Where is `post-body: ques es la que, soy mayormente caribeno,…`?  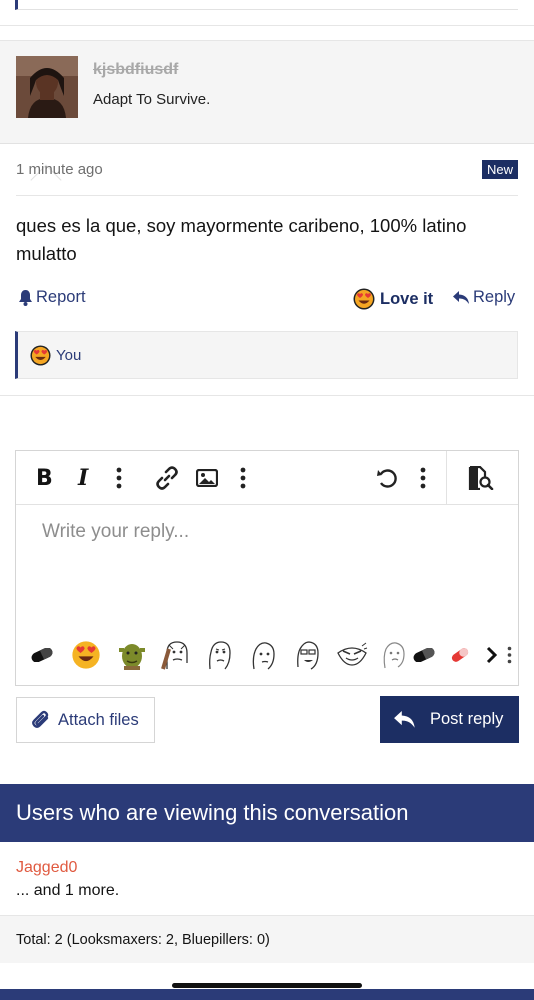
post-body: ques es la que, soy mayormente caribeno,… is located at coordinates (241, 239).